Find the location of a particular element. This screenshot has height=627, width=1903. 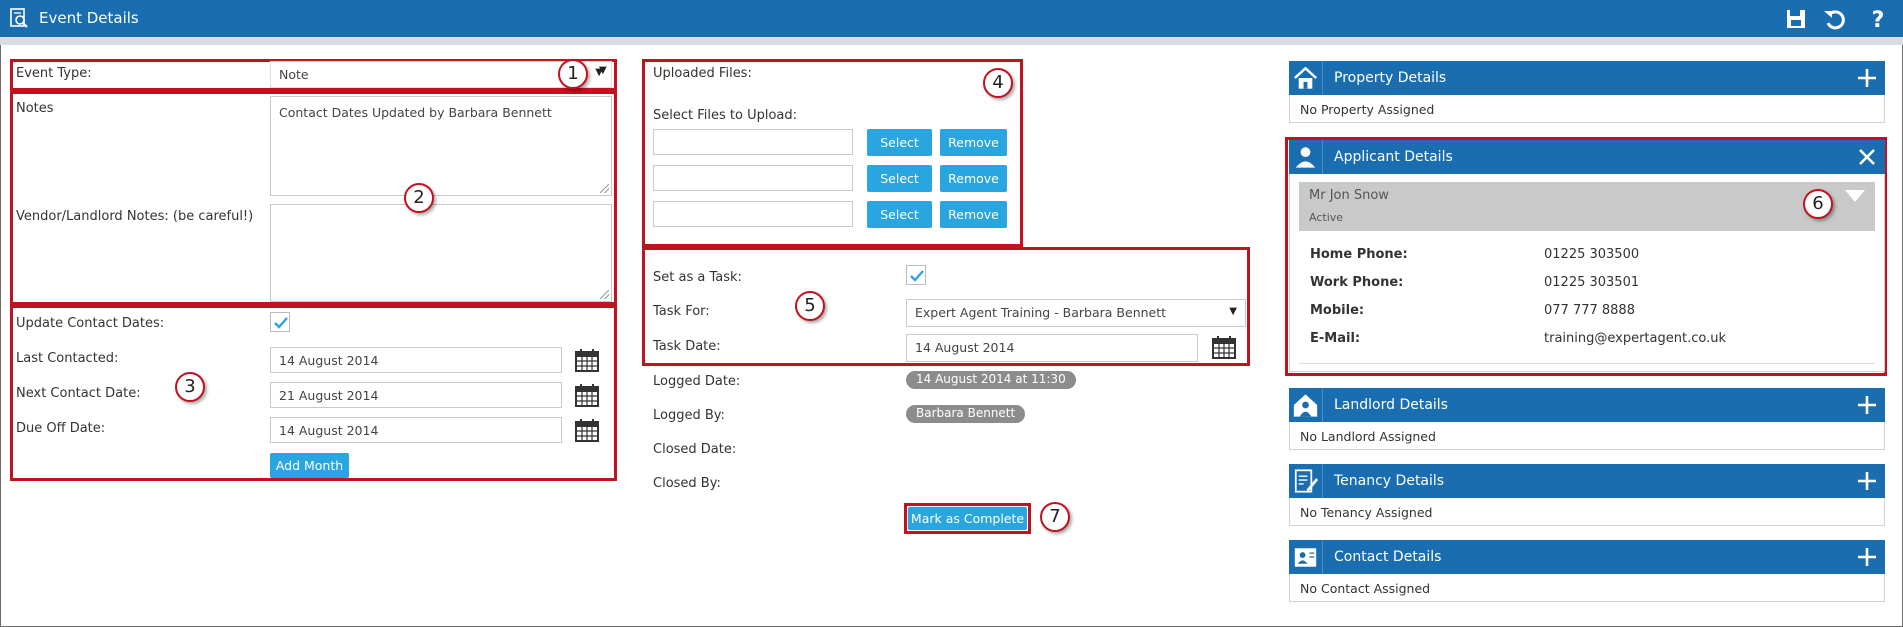

task-date-label: Task Date: is located at coordinates (687, 346).